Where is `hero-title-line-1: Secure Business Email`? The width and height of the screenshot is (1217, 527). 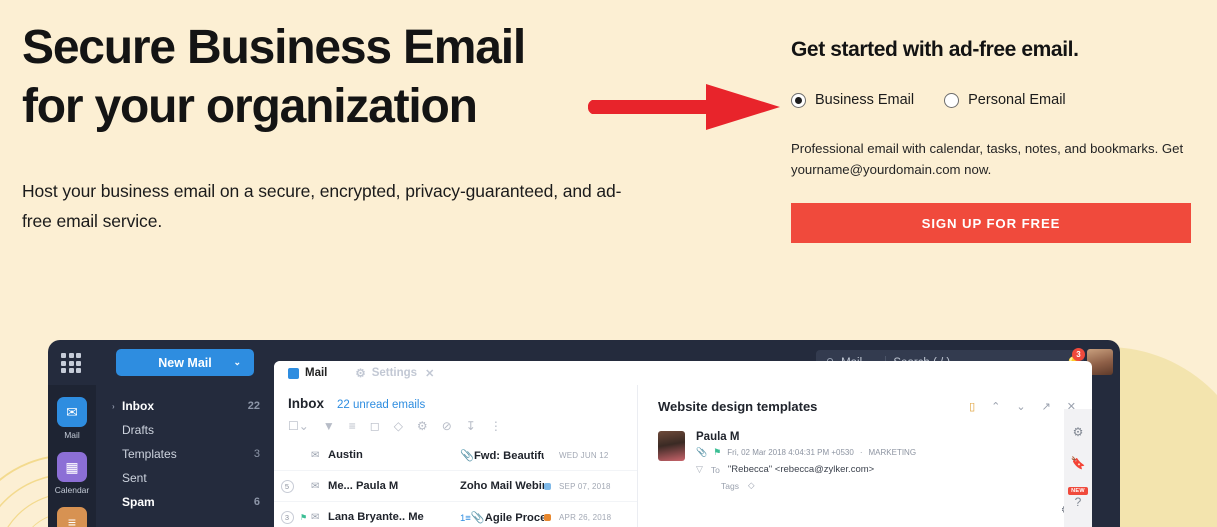 hero-title-line-1: Secure Business Email is located at coordinates (274, 47).